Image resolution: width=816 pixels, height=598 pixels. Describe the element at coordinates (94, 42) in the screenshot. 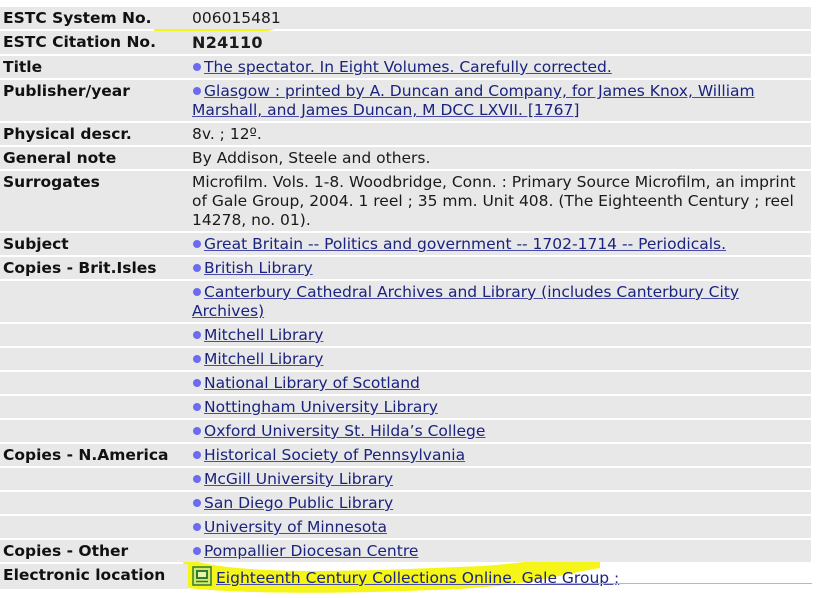

I see `label-citation-no: ESTC Citation No.` at that location.